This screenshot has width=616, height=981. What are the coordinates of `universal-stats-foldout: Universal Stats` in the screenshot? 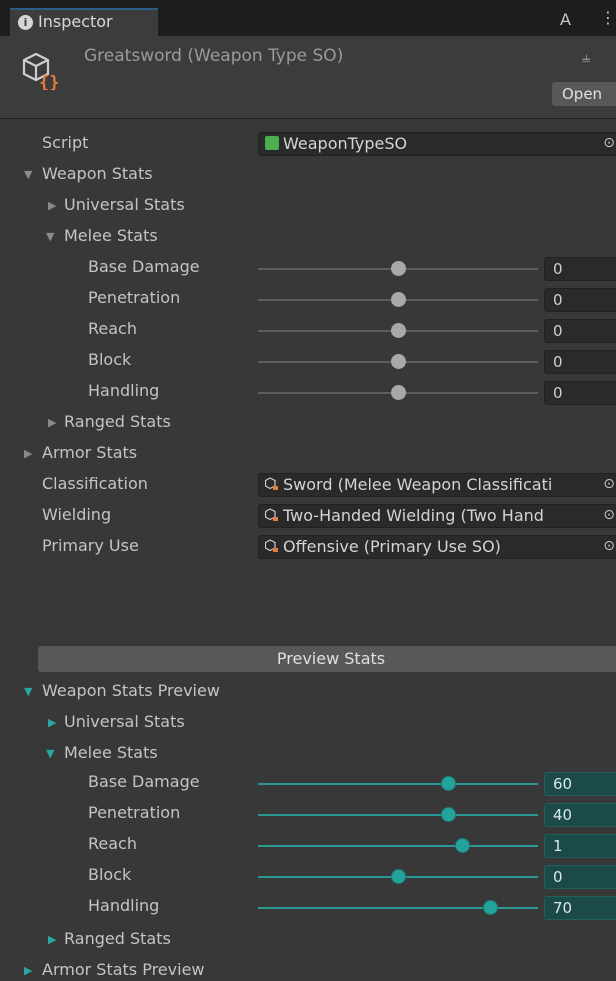 It's located at (124, 204).